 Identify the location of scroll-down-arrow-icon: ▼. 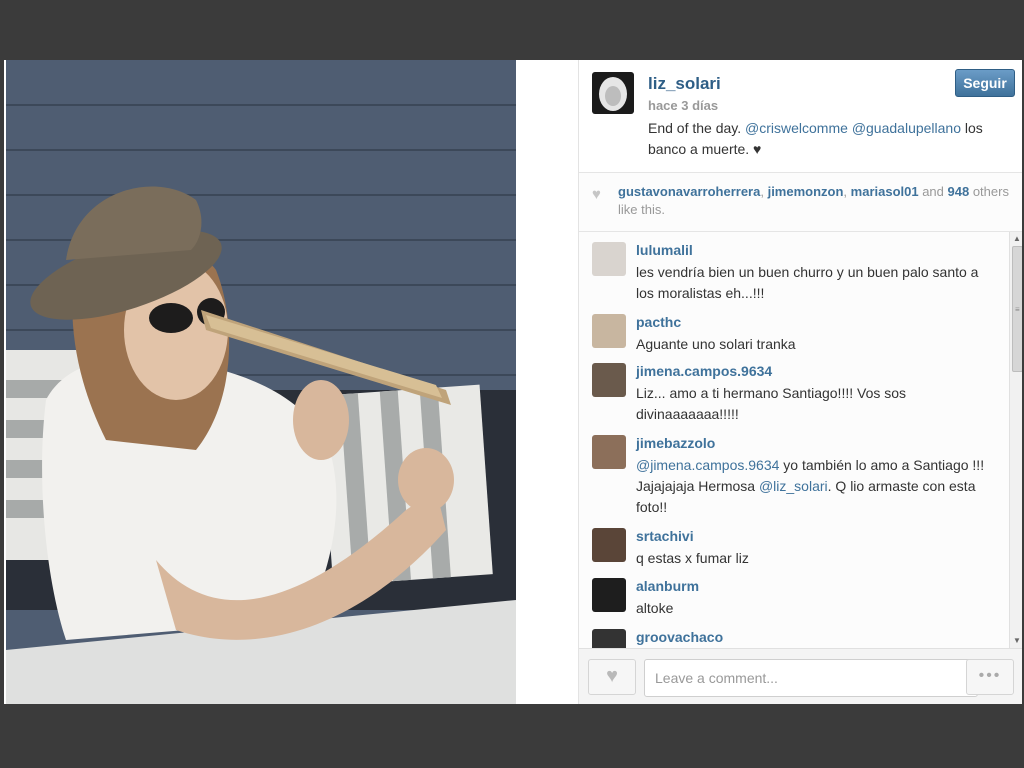
(1016, 641).